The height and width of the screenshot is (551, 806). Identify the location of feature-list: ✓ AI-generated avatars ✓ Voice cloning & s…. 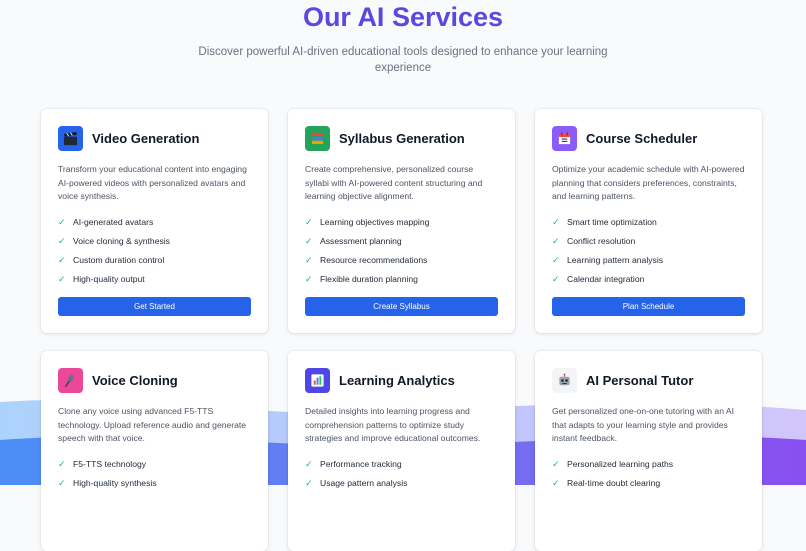
(154, 251).